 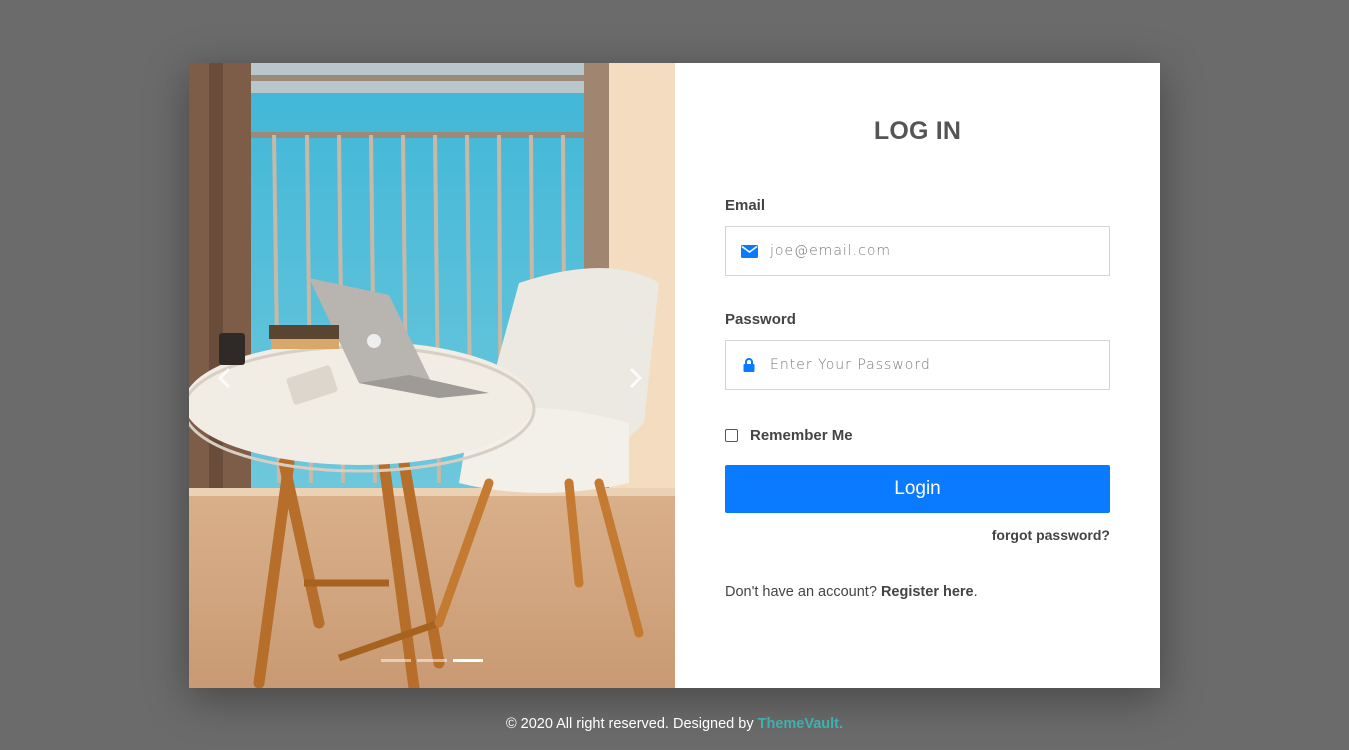 I want to click on forgot-password-link: forgot password?, so click(x=1051, y=535).